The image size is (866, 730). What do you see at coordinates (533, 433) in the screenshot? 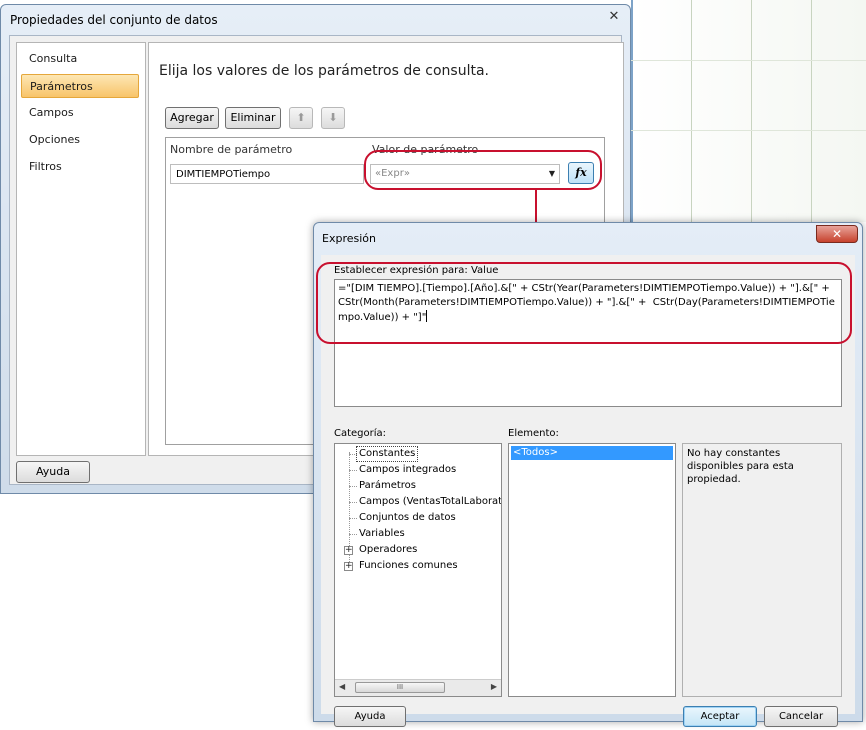
I see `element-label: Elemento:` at bounding box center [533, 433].